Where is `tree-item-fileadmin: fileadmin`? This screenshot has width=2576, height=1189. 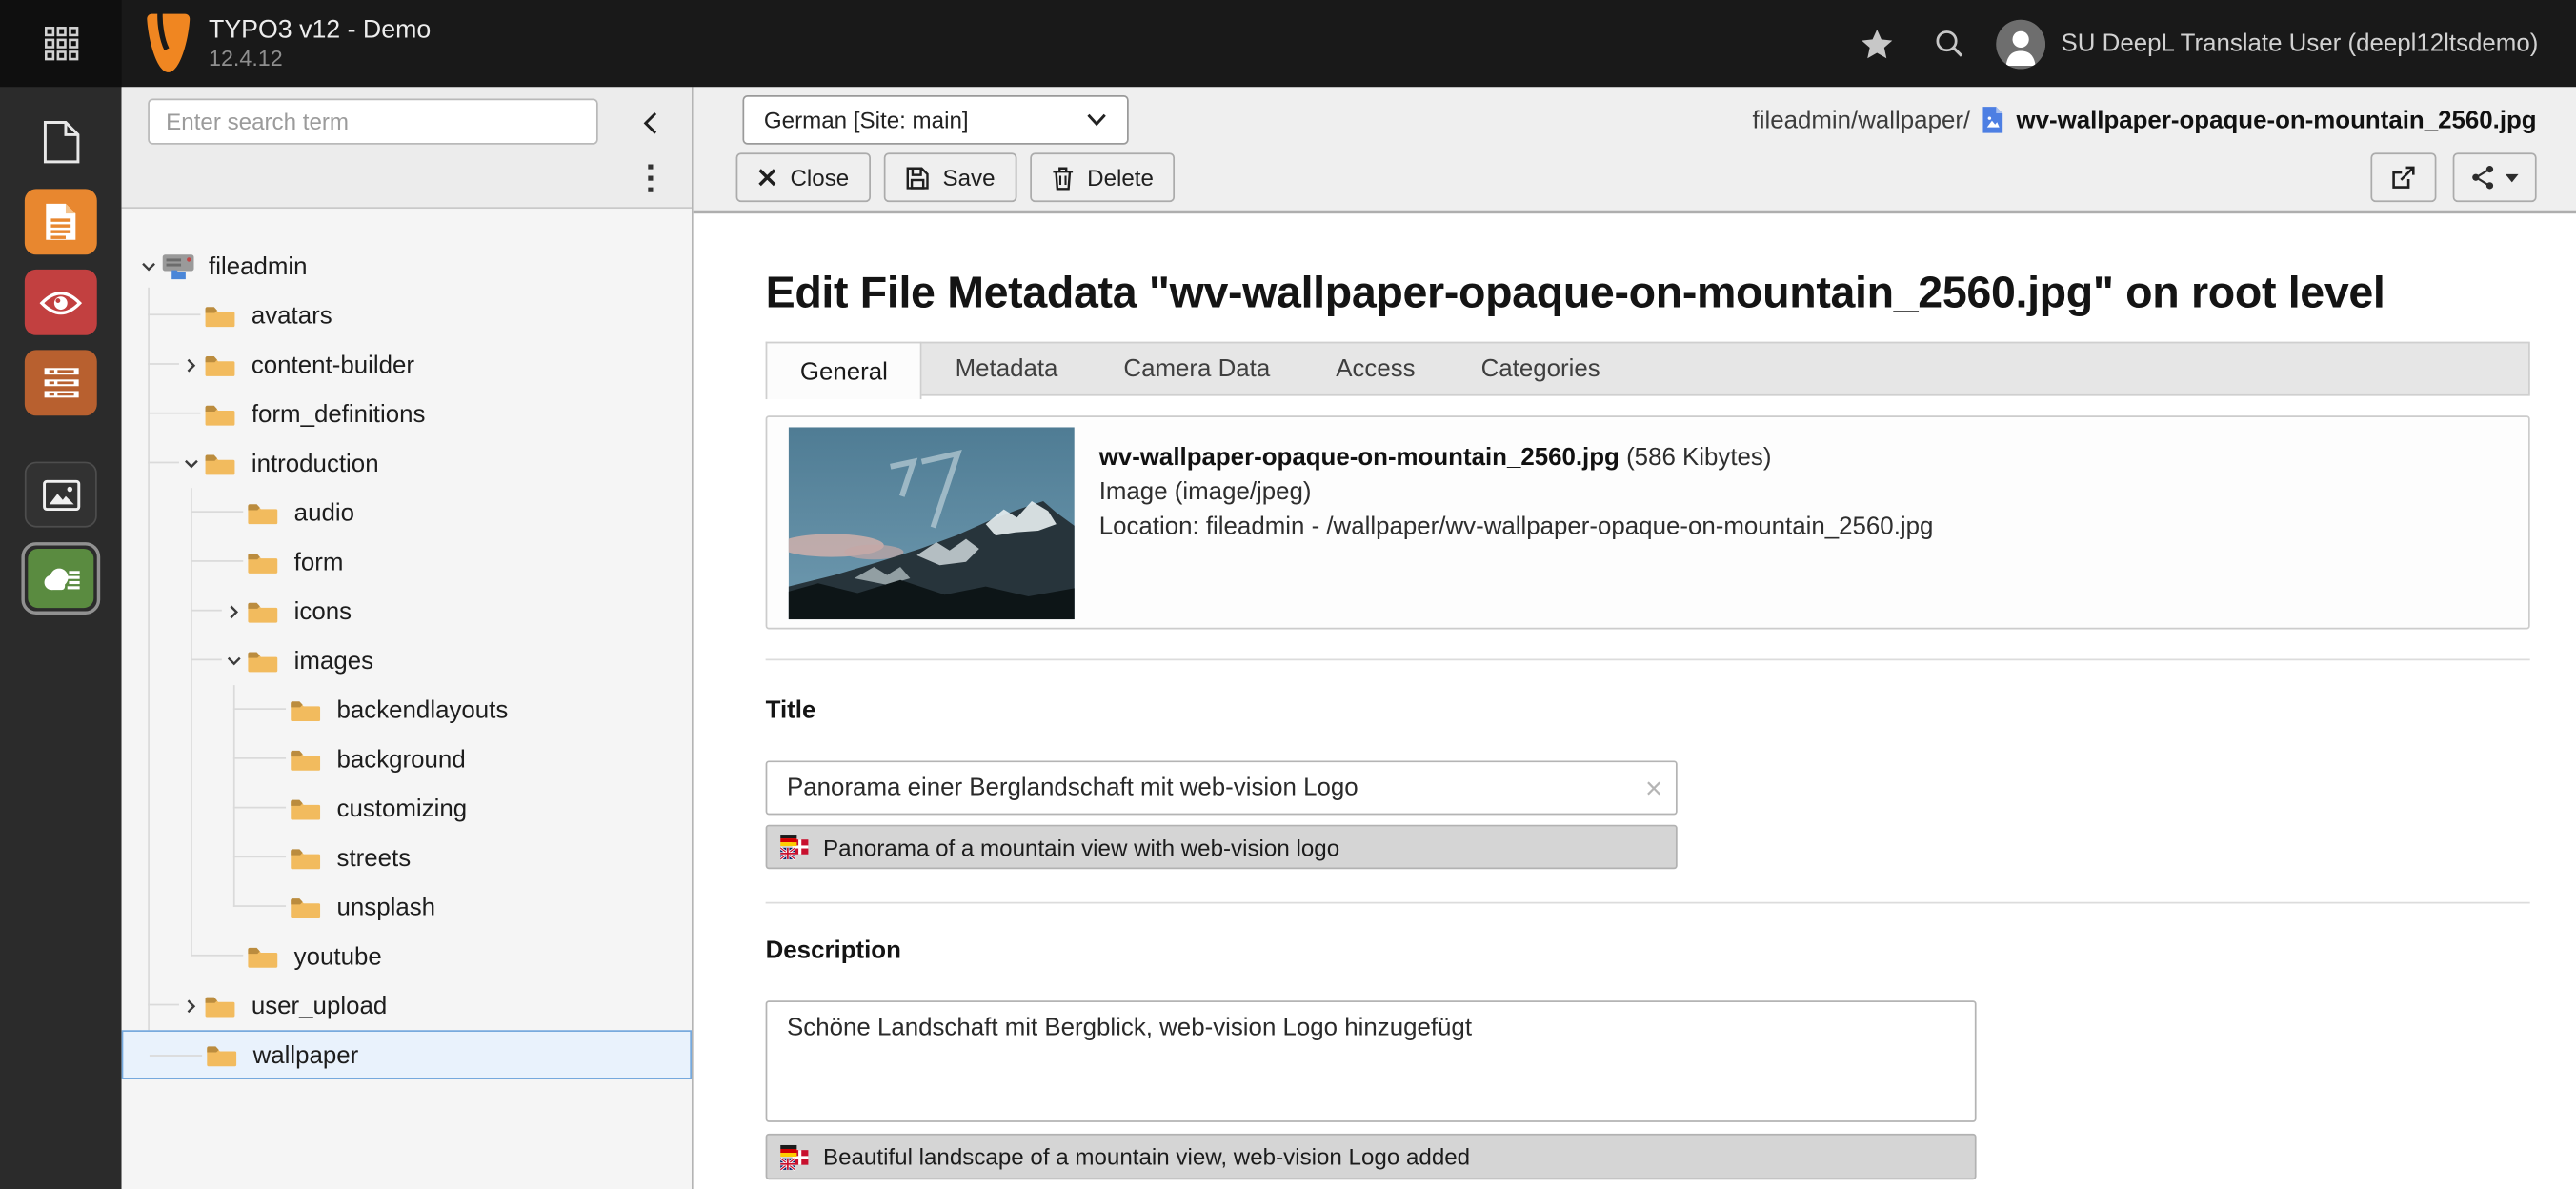
tree-item-fileadmin: fileadmin is located at coordinates (407, 267).